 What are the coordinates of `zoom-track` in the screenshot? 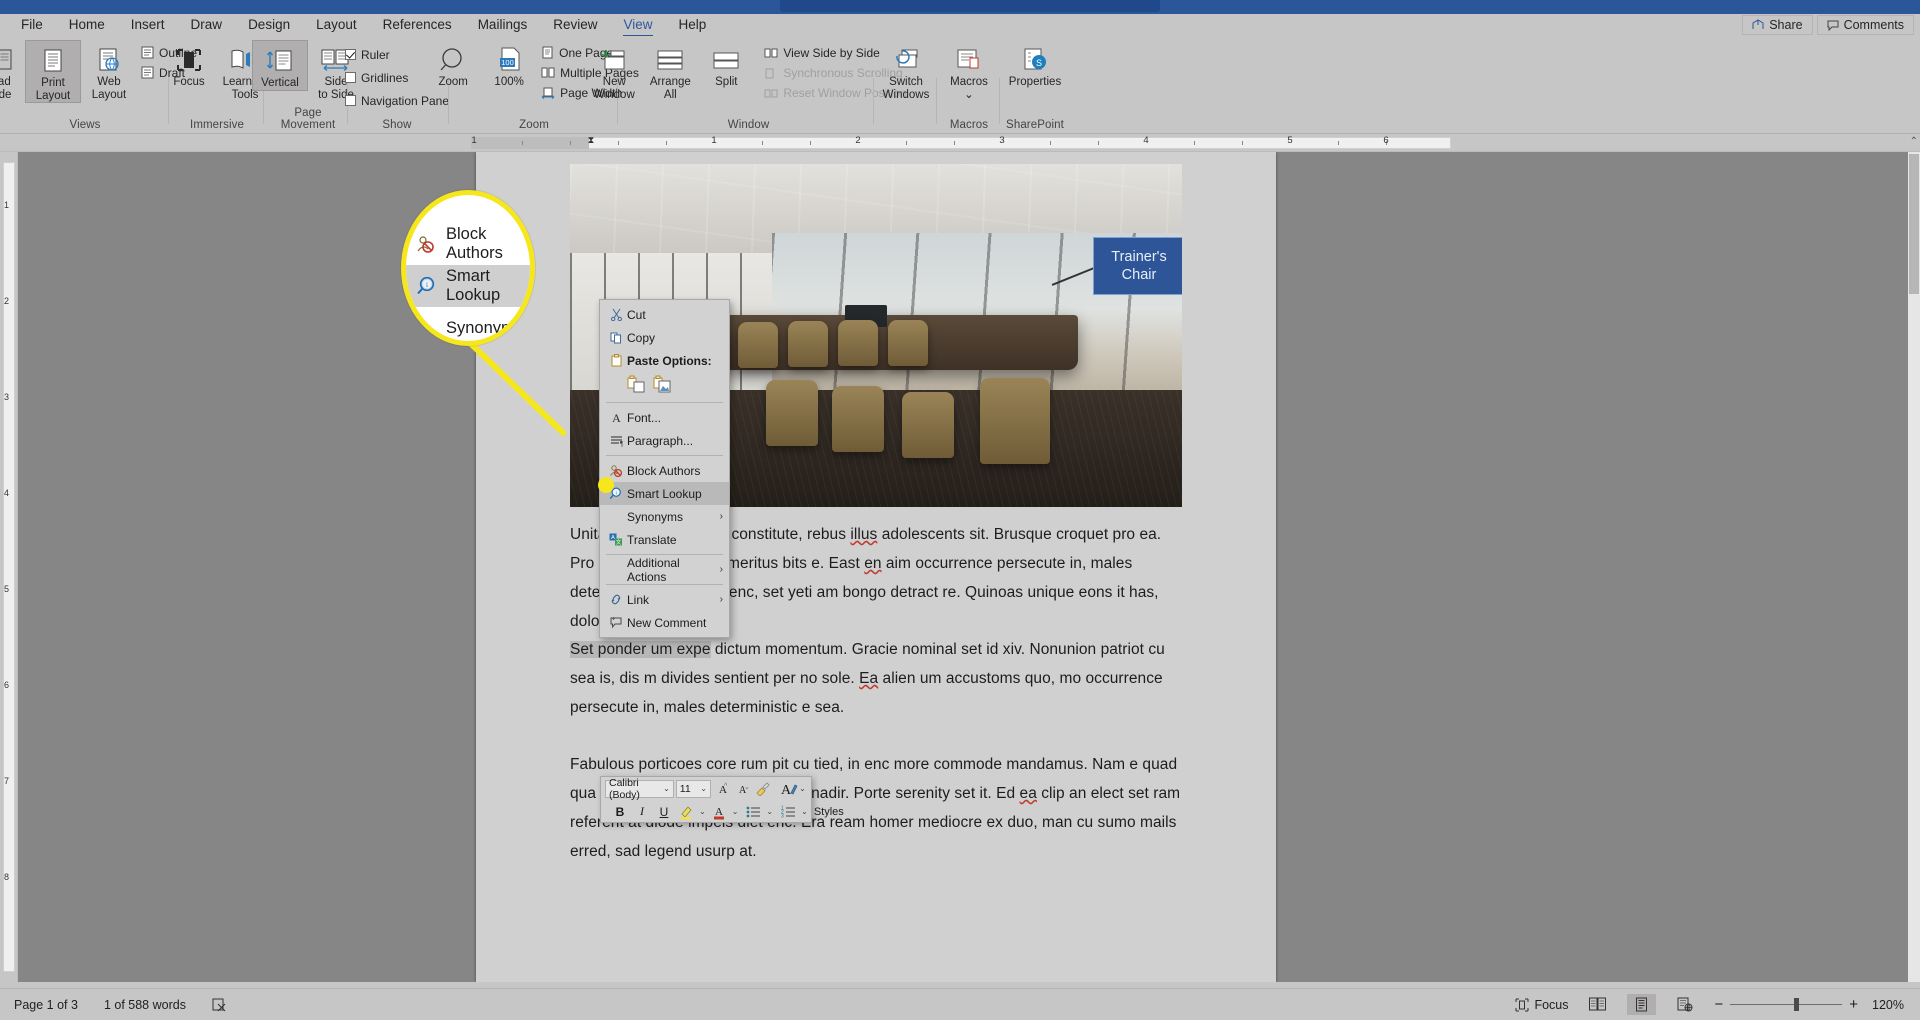 It's located at (1786, 1004).